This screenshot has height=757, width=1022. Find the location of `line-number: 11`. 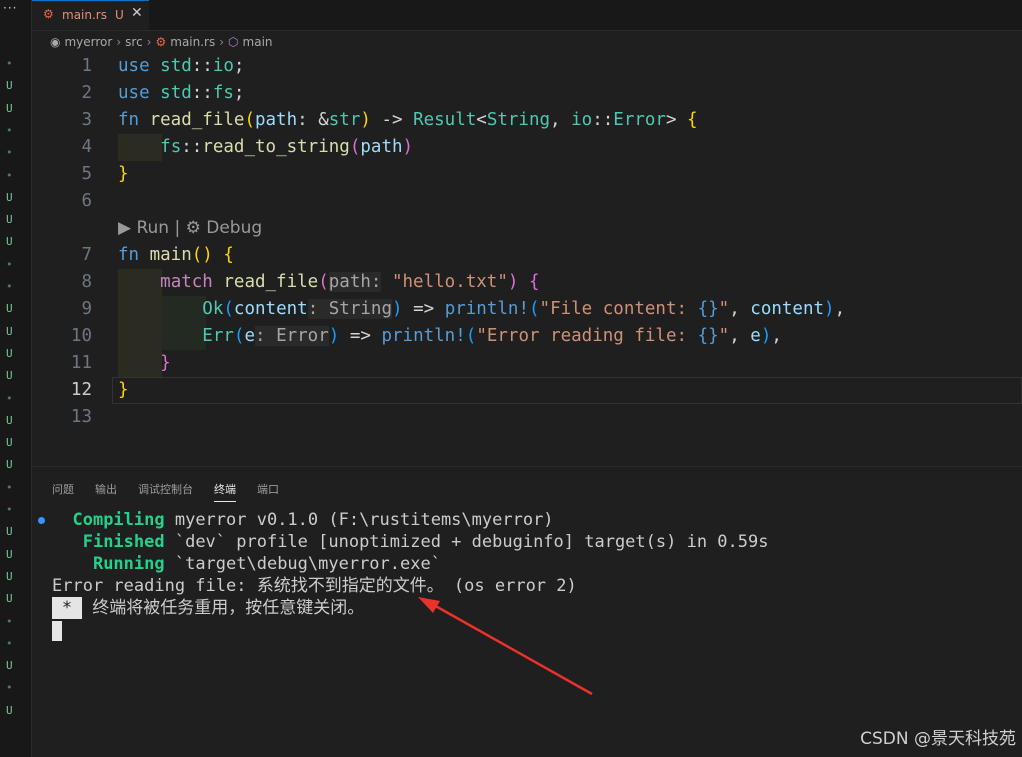

line-number: 11 is located at coordinates (81, 363).